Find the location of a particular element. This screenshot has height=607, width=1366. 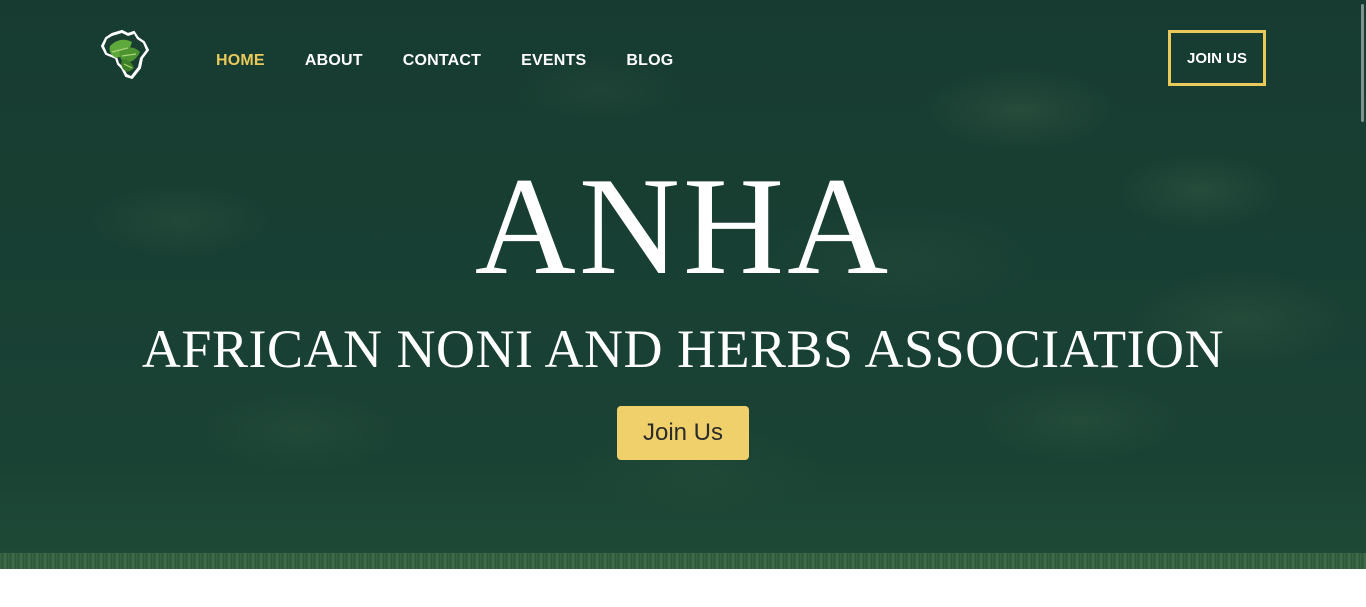

nav-item-blog: BLOG is located at coordinates (649, 61).